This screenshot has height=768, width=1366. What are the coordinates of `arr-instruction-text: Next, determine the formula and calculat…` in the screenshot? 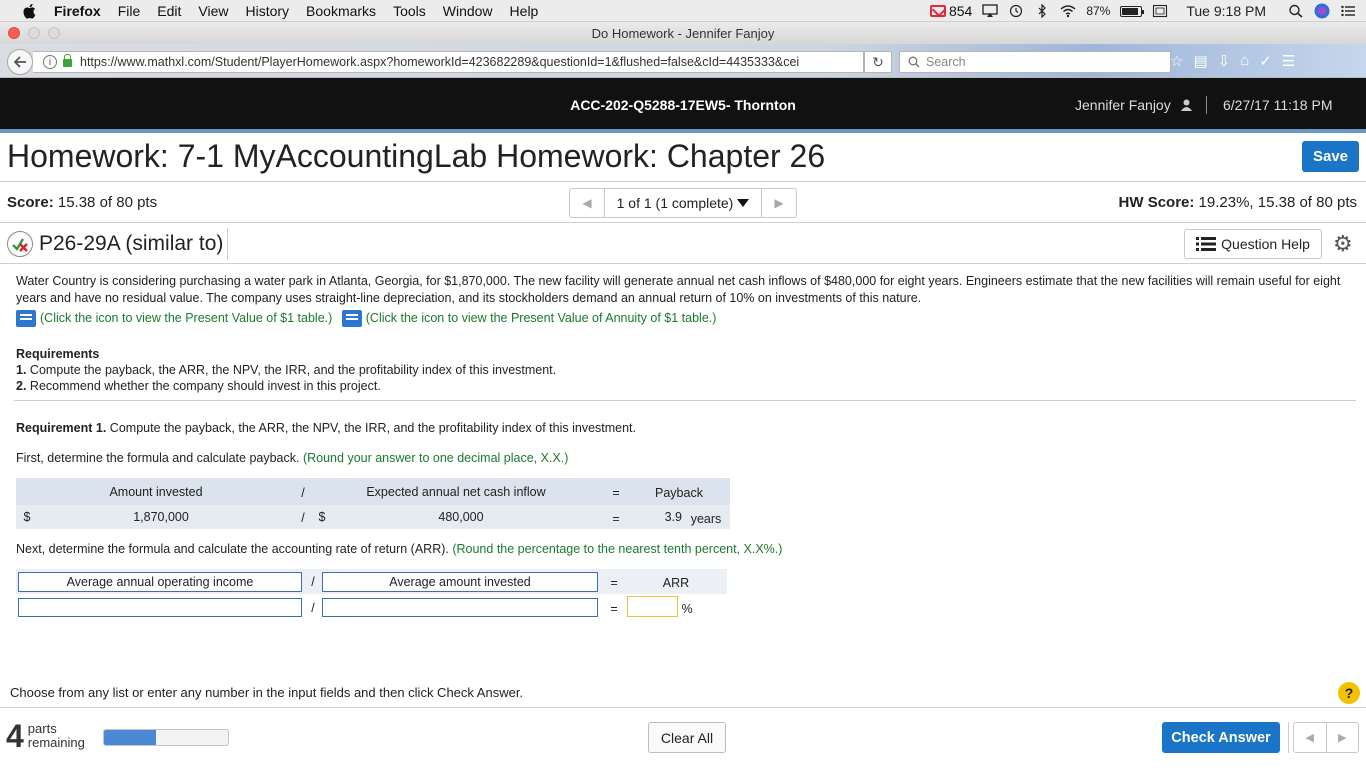 It's located at (232, 549).